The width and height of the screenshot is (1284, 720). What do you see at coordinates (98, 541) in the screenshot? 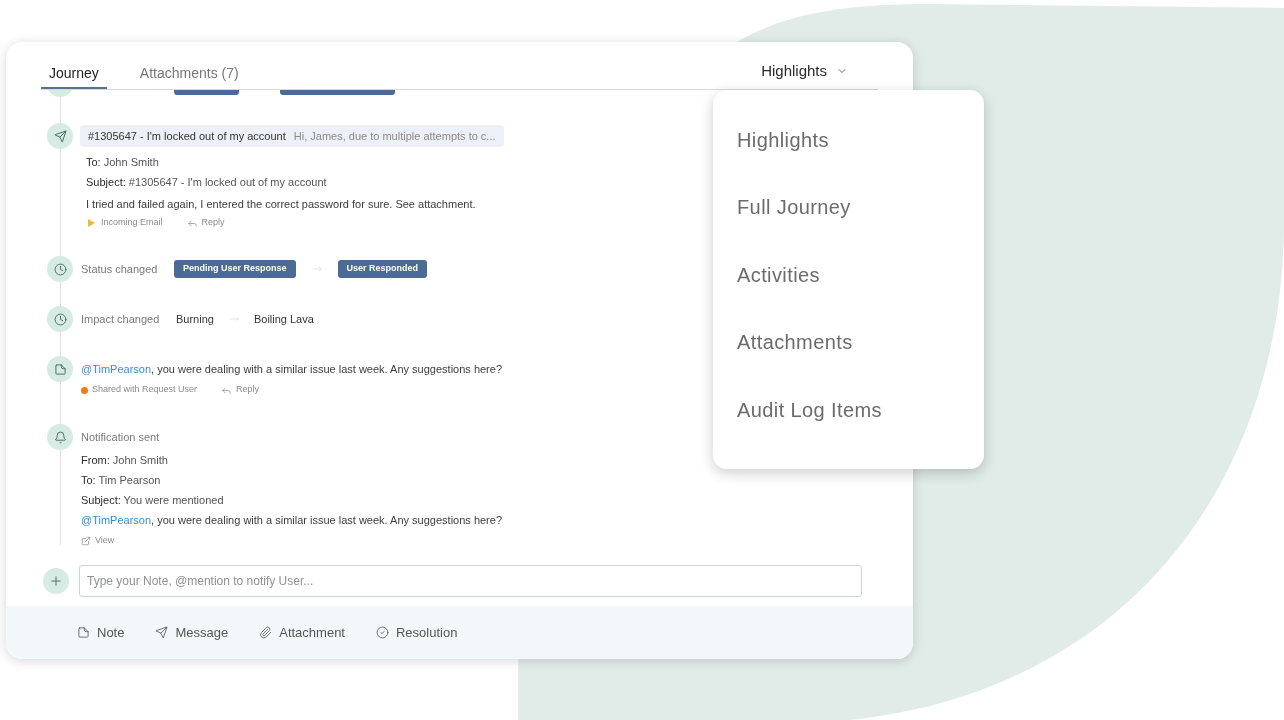
I see `view-link: View` at bounding box center [98, 541].